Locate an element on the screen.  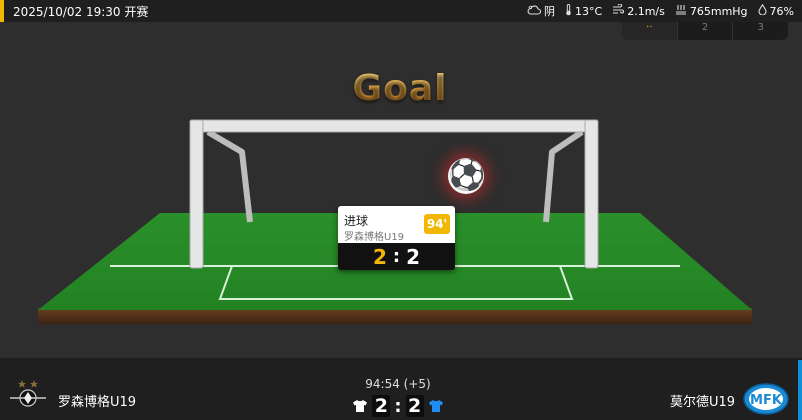
weather-condition: 阴 is located at coordinates (541, 11).